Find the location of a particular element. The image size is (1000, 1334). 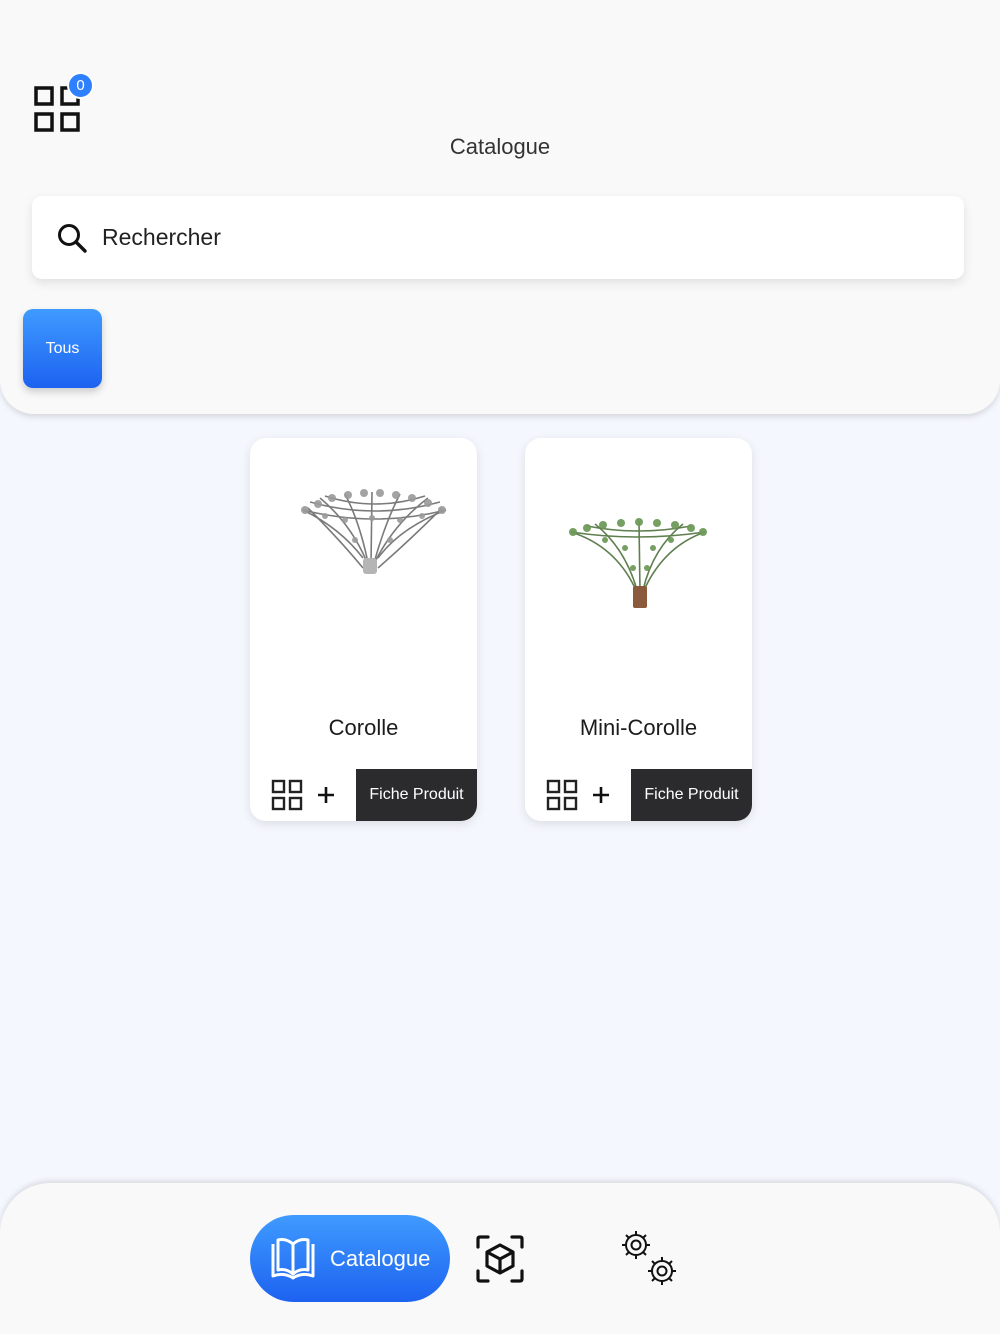

page-title: Catalogue is located at coordinates (500, 146).